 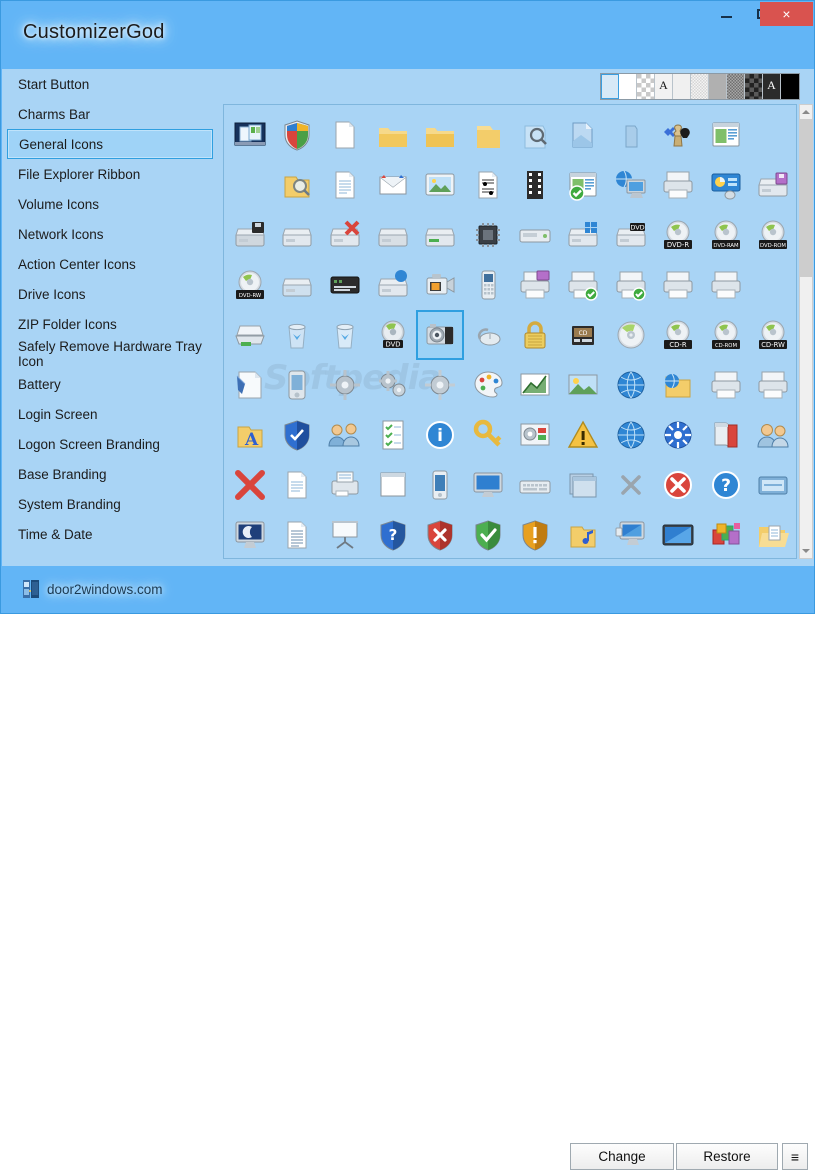 I want to click on palette-swatch-white, so click(x=628, y=86).